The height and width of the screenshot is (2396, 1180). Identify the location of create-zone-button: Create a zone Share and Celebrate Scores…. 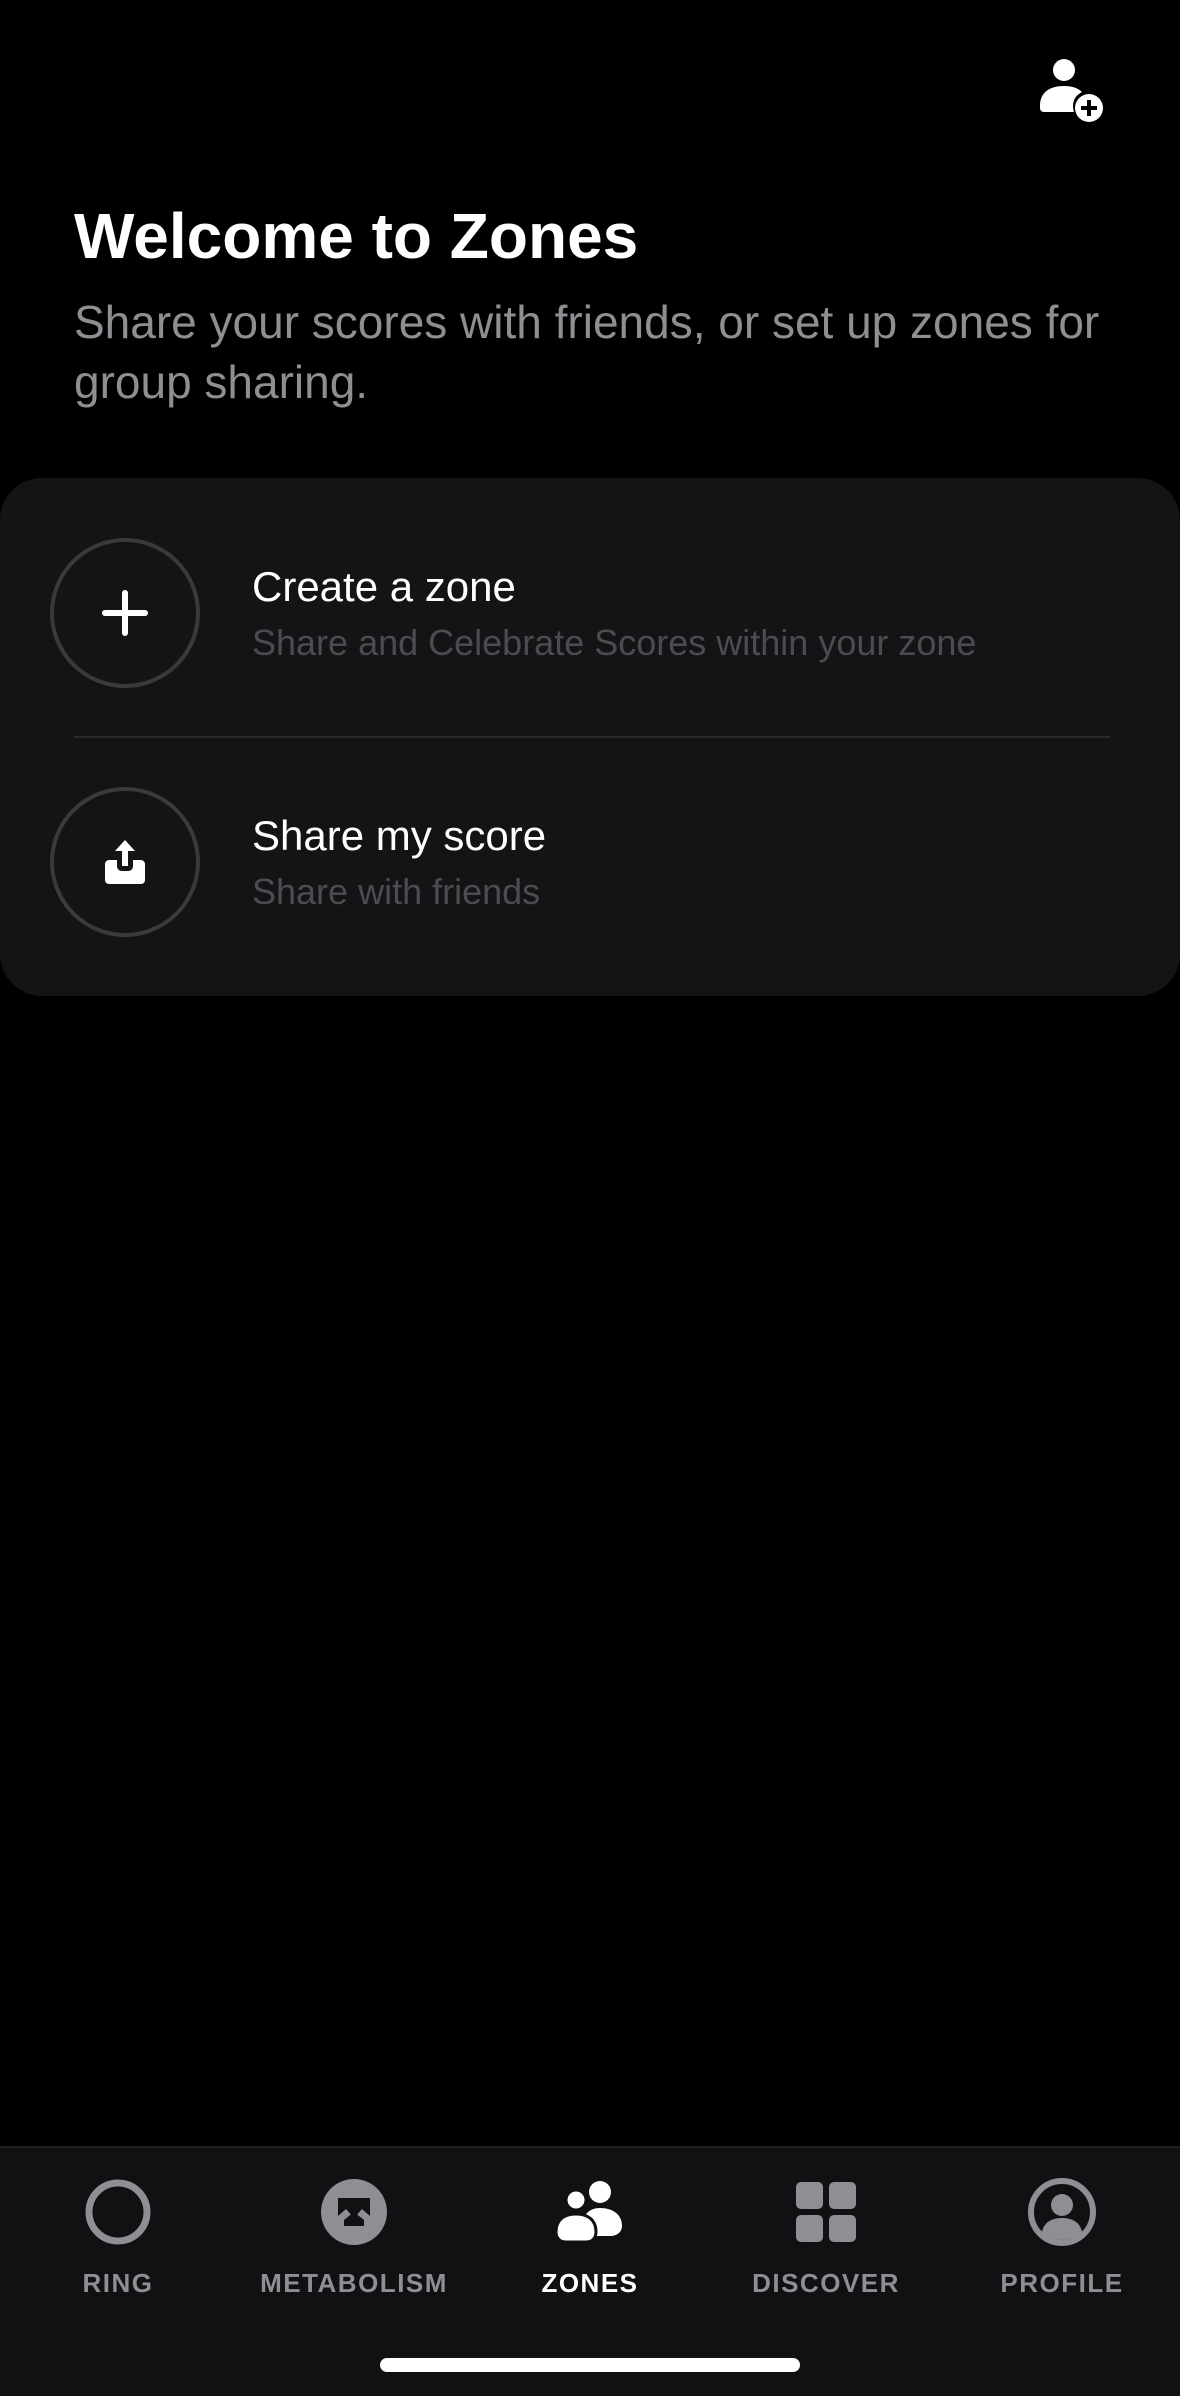
(590, 613).